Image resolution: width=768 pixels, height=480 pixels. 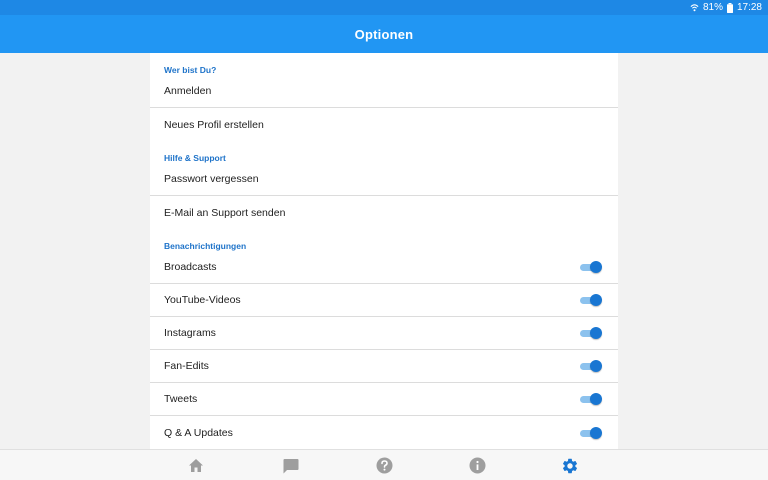 I want to click on nav-info-button, so click(x=477, y=465).